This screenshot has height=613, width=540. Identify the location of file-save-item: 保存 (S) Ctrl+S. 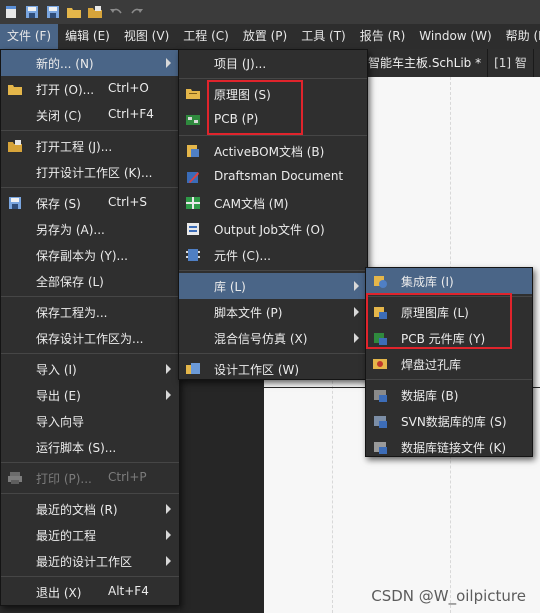
(90, 203).